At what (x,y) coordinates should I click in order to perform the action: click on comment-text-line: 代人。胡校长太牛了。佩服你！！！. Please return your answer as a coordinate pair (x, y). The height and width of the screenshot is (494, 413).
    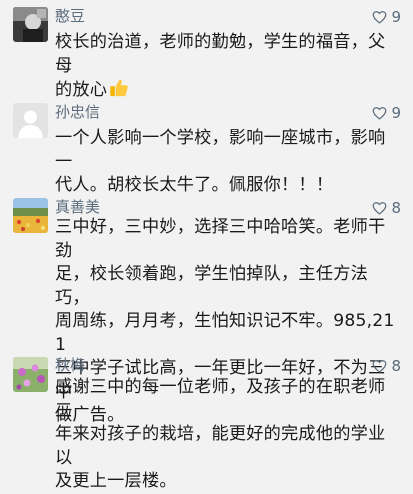
    Looking at the image, I should click on (194, 185).